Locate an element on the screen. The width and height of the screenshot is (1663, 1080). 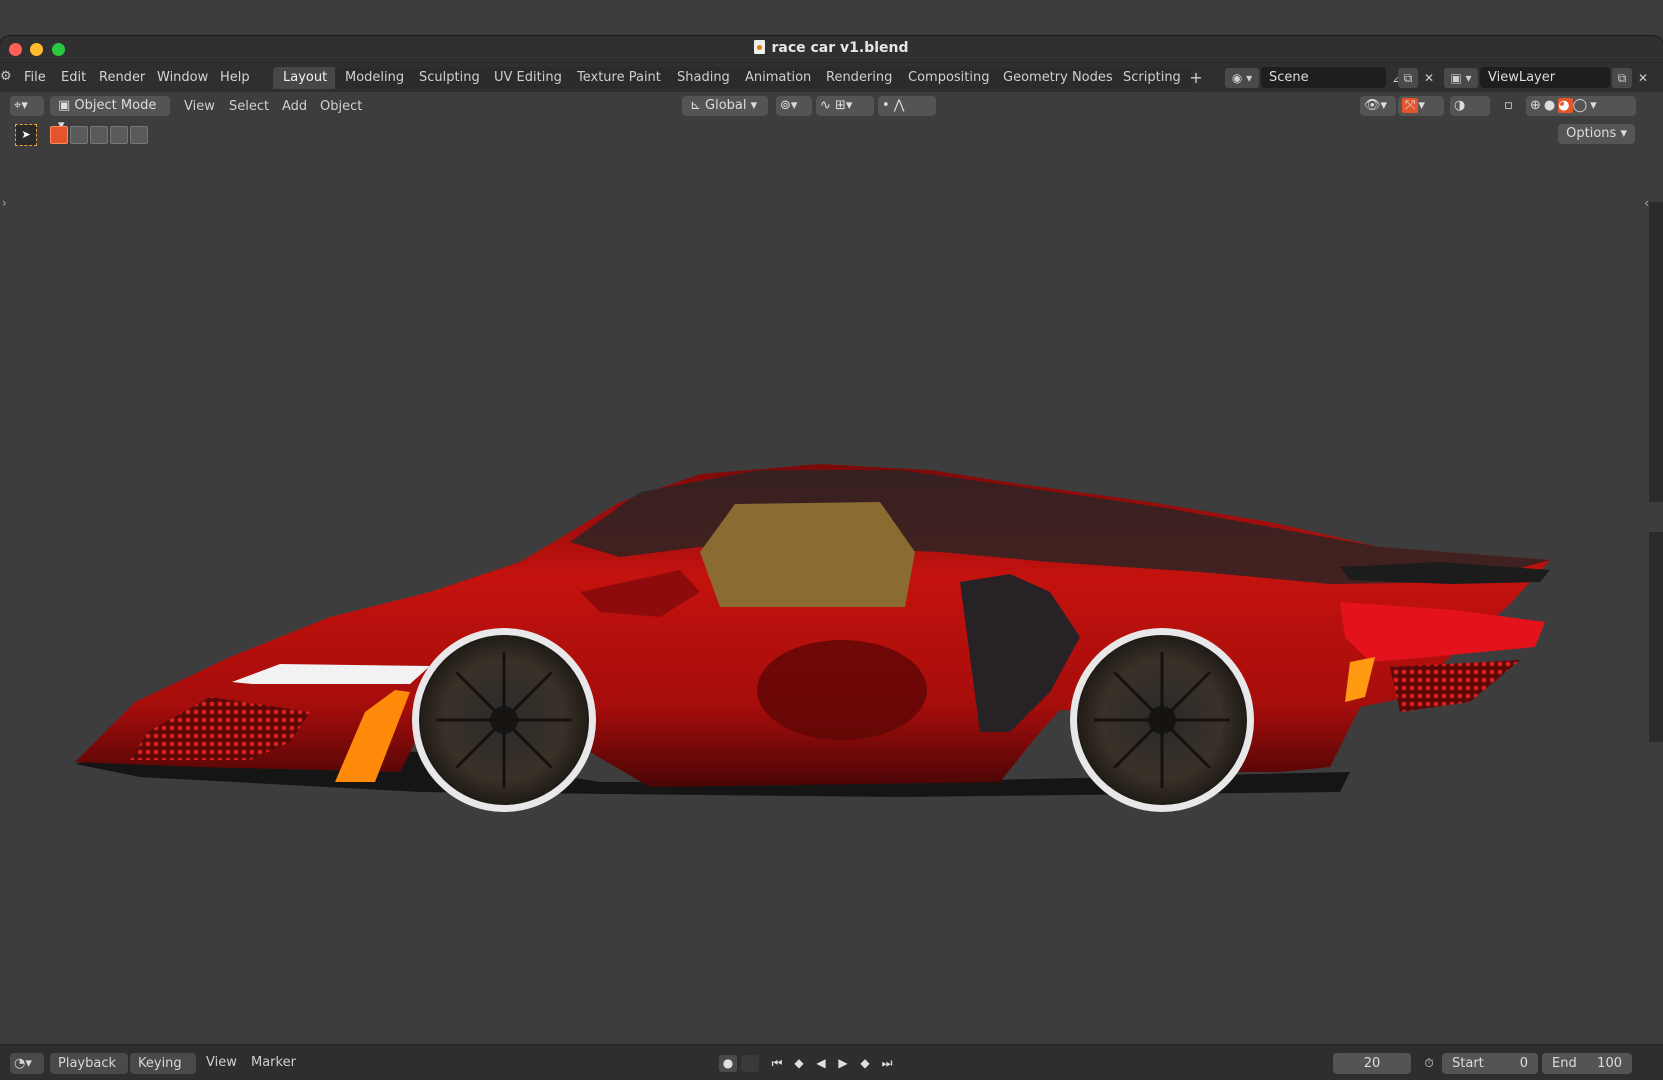
jump-to-next-keyframe-icon: ◆ is located at coordinates (865, 1063).